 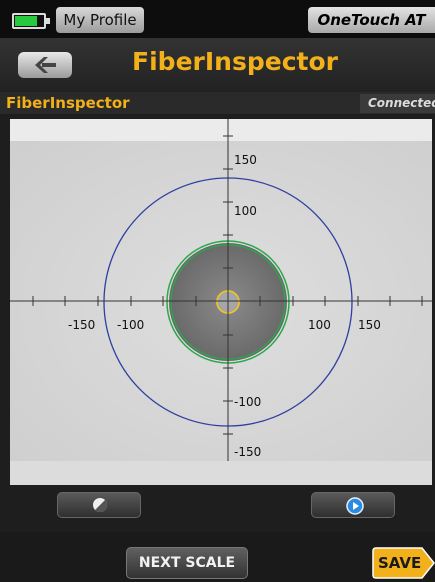 I want to click on axis-label-x-neg150: -150, so click(x=81, y=325).